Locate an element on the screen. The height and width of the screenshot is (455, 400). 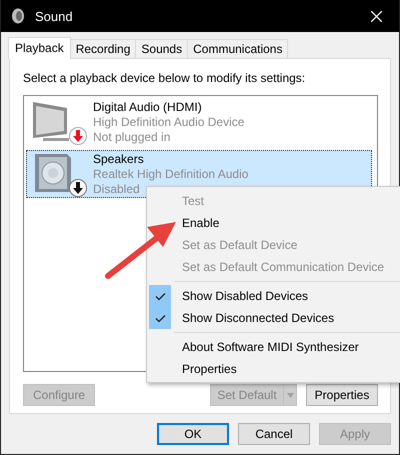
panel-button: Properties is located at coordinates (342, 395).